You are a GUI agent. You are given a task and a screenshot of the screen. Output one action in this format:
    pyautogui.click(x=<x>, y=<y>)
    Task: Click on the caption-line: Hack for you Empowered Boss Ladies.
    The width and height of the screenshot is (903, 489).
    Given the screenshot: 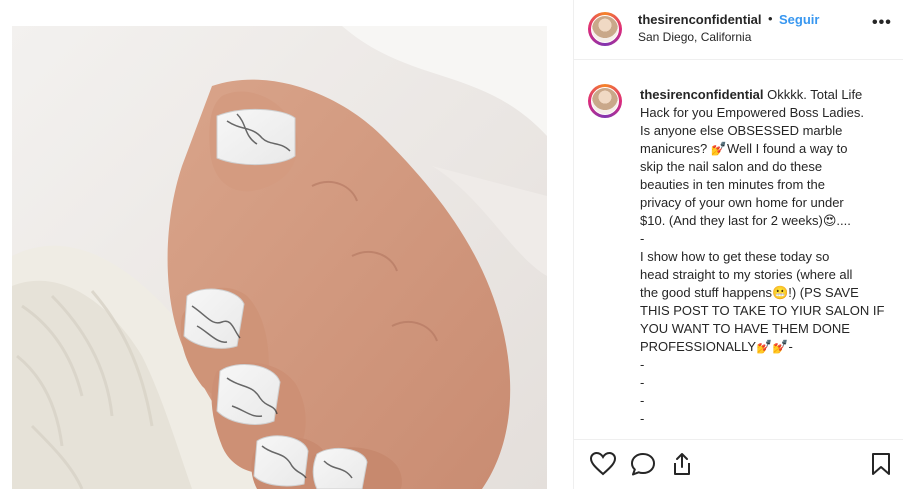 What is the action you would take?
    pyautogui.click(x=752, y=112)
    